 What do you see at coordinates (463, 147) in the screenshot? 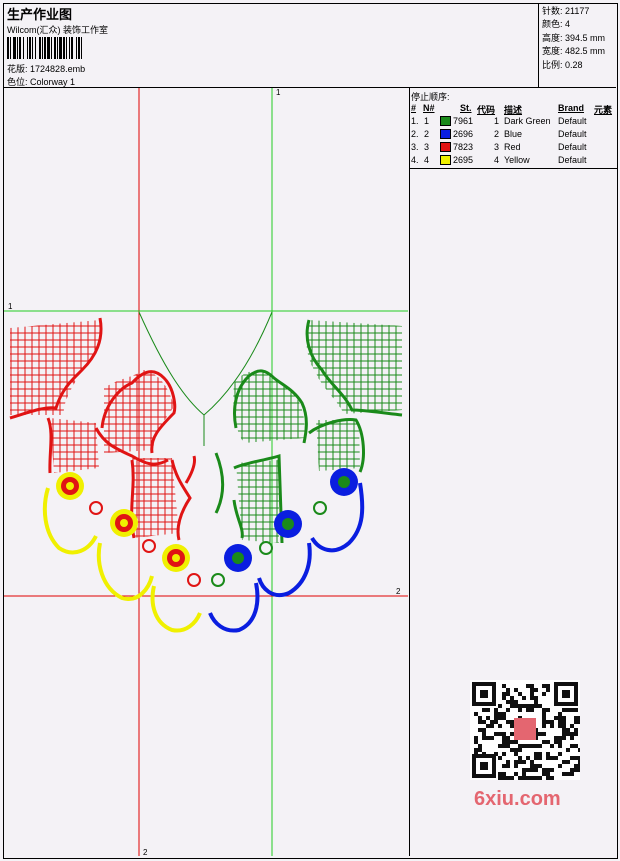
I see `row-stitch: 7823` at bounding box center [463, 147].